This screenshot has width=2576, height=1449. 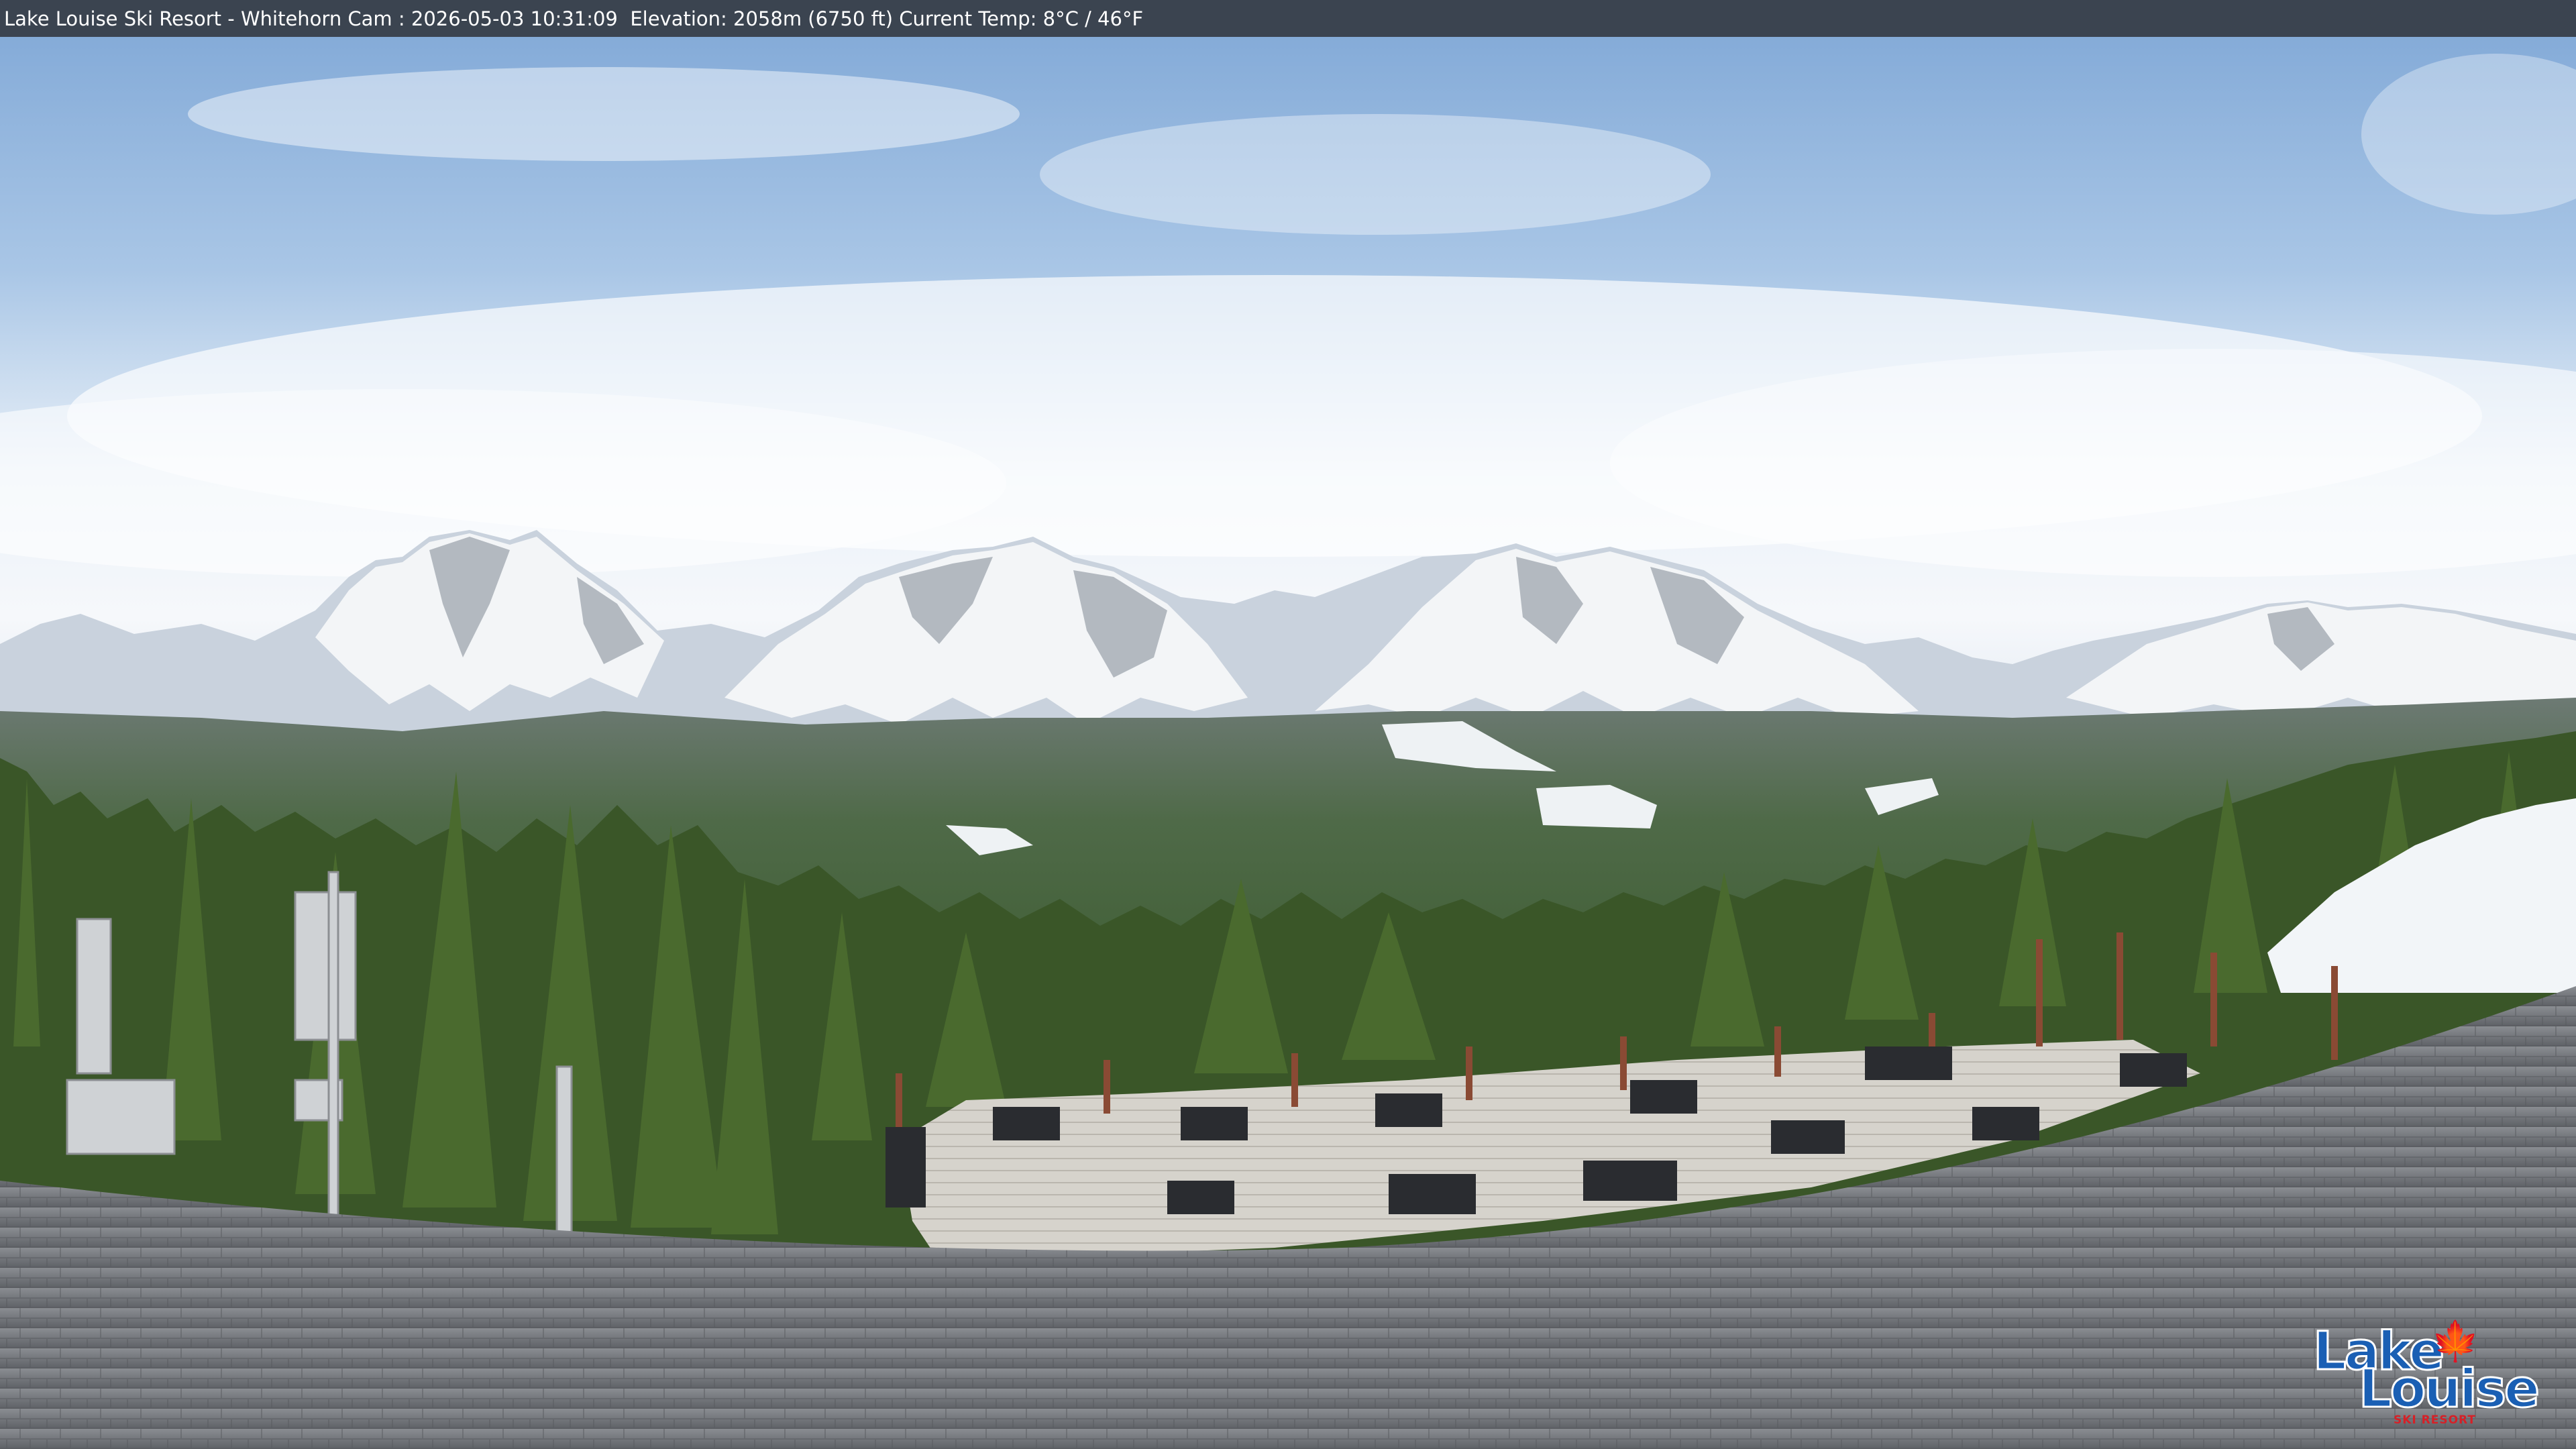 What do you see at coordinates (2455, 1341) in the screenshot?
I see `maple-leaf-icon: 🍁` at bounding box center [2455, 1341].